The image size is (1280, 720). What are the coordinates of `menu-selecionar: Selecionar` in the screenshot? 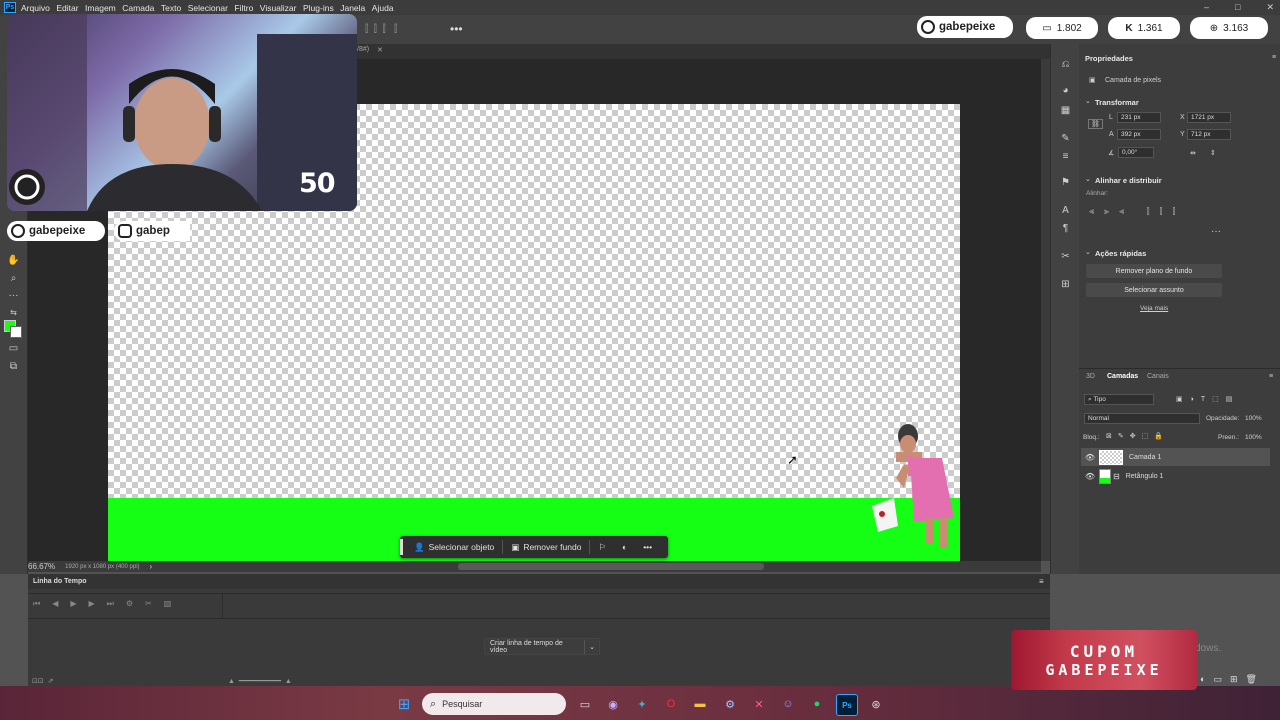 It's located at (208, 8).